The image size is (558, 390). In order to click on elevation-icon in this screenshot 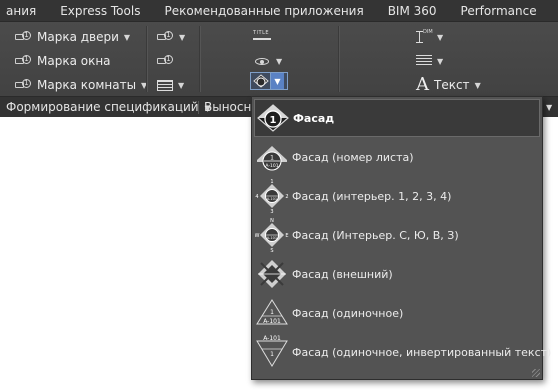, I will do `click(260, 81)`.